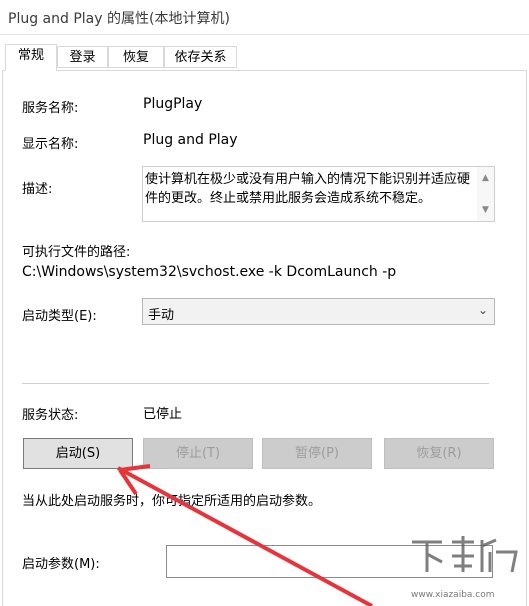  What do you see at coordinates (172, 501) in the screenshot?
I see `start-params-hint: 当从此处启动服务时，你可指定所适用的启动参数。` at bounding box center [172, 501].